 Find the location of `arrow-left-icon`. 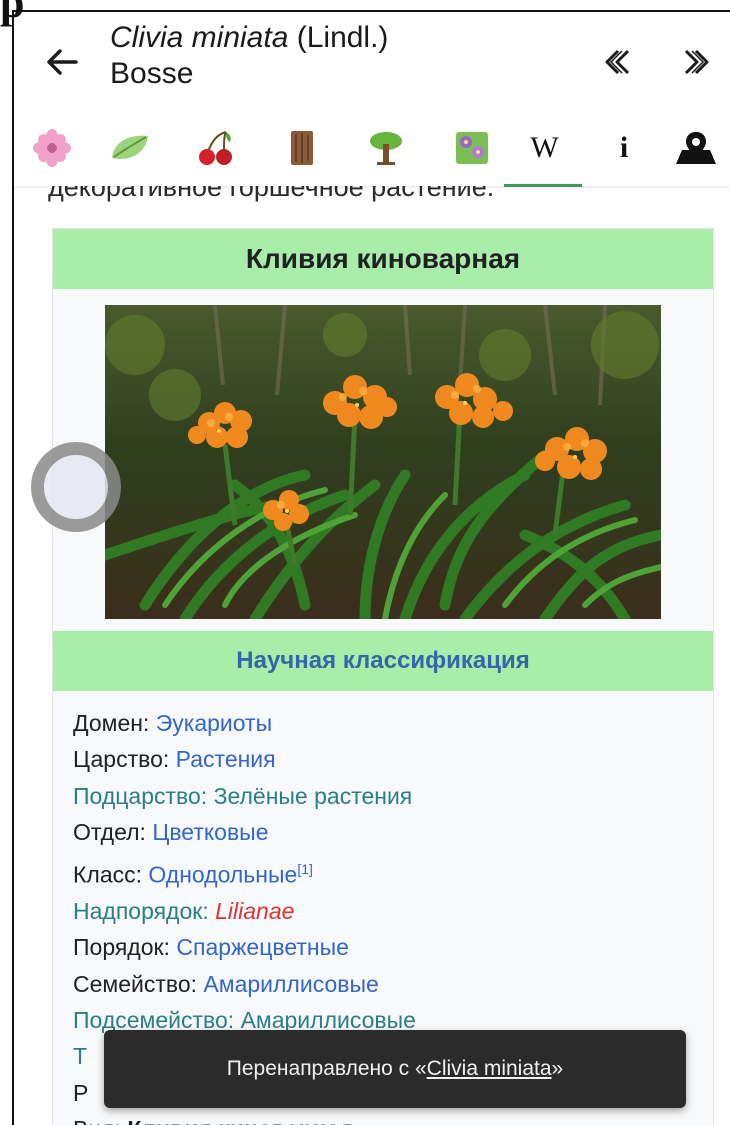

arrow-left-icon is located at coordinates (62, 62).